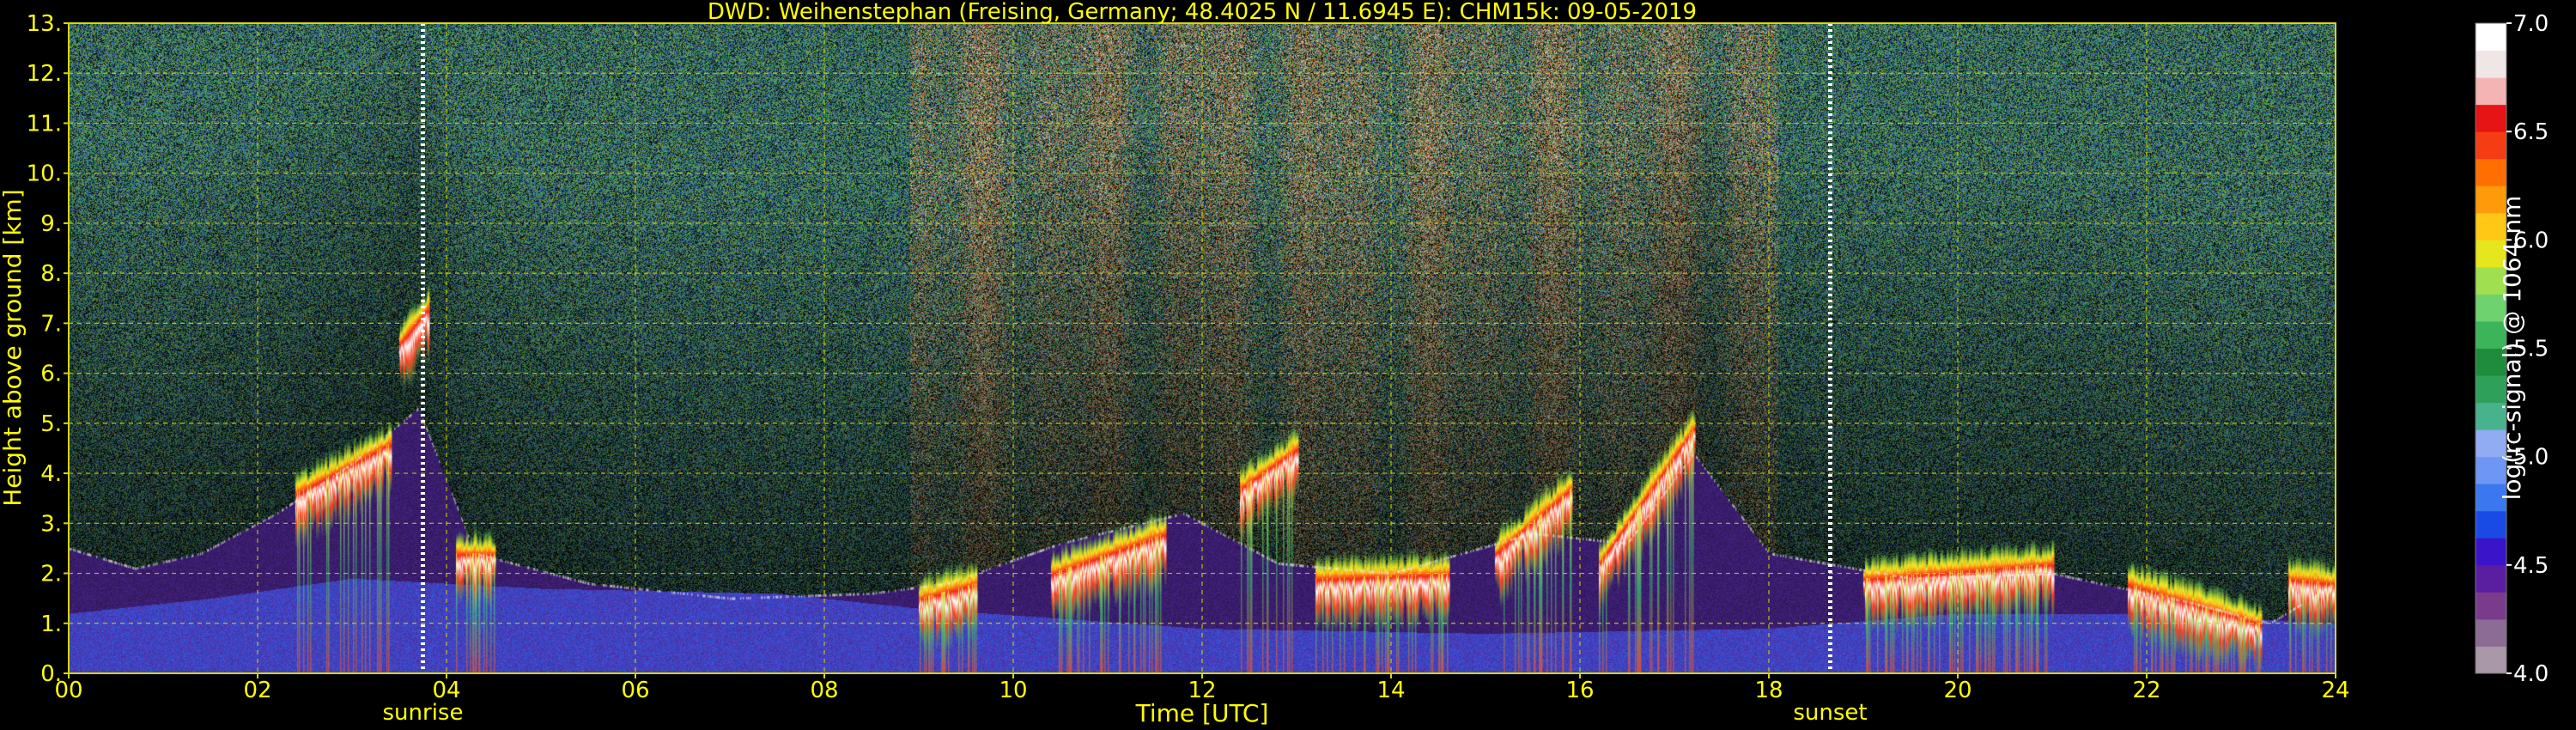  Describe the element at coordinates (1579, 690) in the screenshot. I see `x-tick-label: 16` at that location.